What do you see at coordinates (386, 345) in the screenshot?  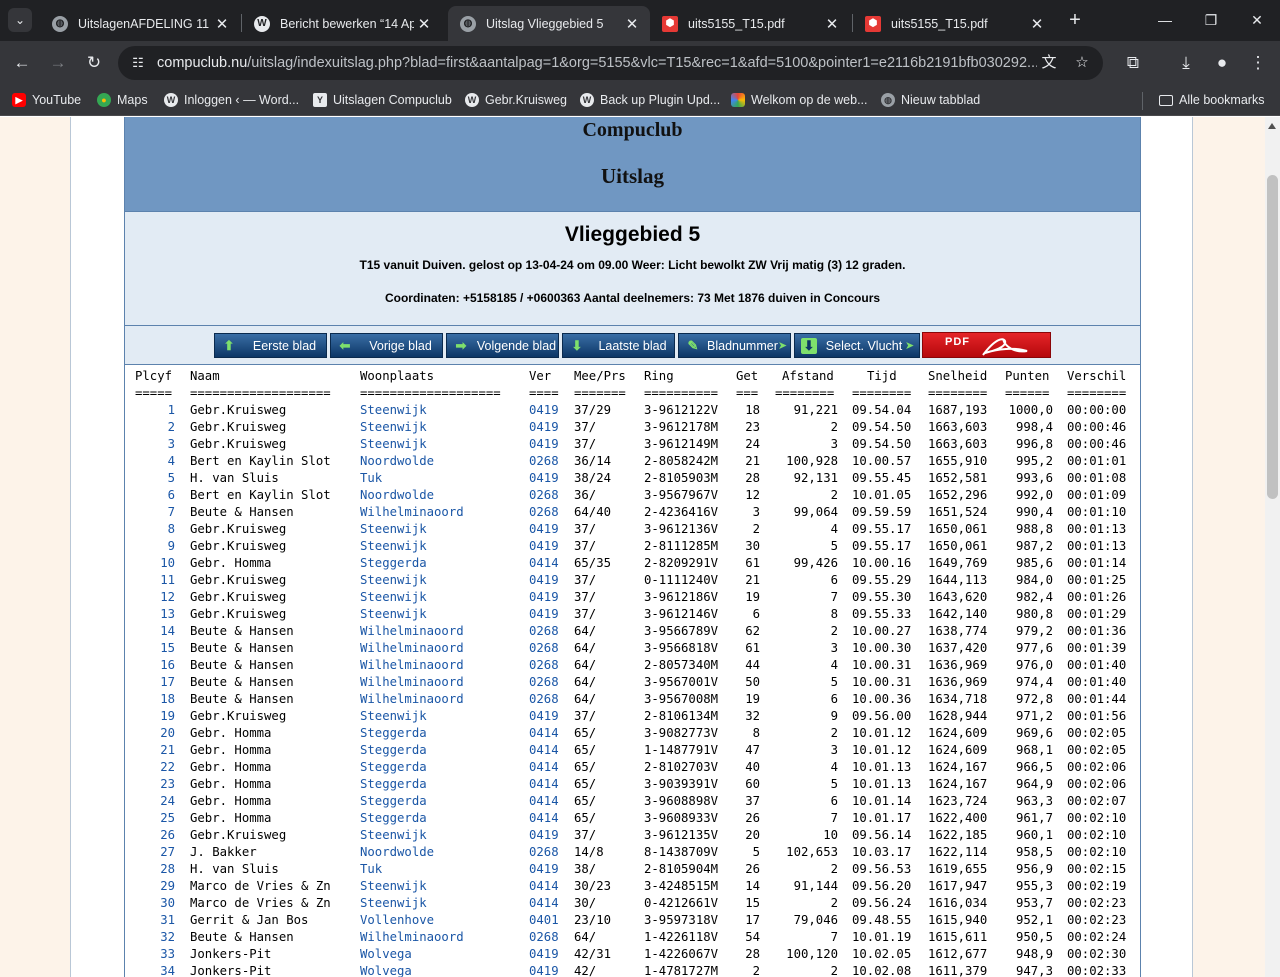 I see `prev-page-button: ⬅ Vorige blad` at bounding box center [386, 345].